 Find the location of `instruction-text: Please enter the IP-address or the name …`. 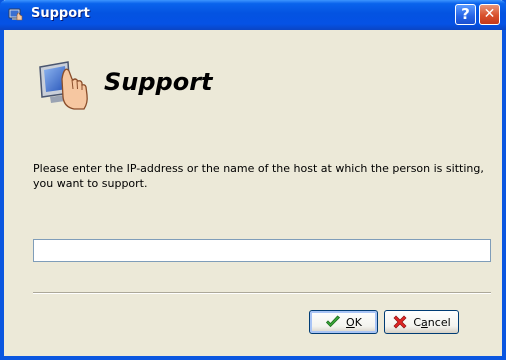

instruction-text: Please enter the IP-address or the name … is located at coordinates (258, 176).